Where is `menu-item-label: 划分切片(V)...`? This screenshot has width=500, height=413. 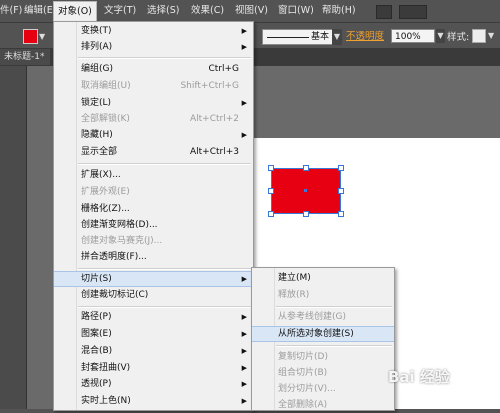
menu-item-label: 划分切片(V)... is located at coordinates (307, 389).